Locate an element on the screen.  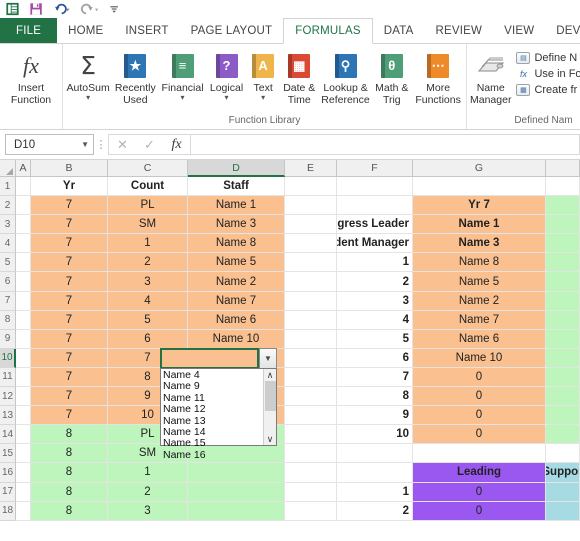
column-header-e: E is located at coordinates (311, 168).